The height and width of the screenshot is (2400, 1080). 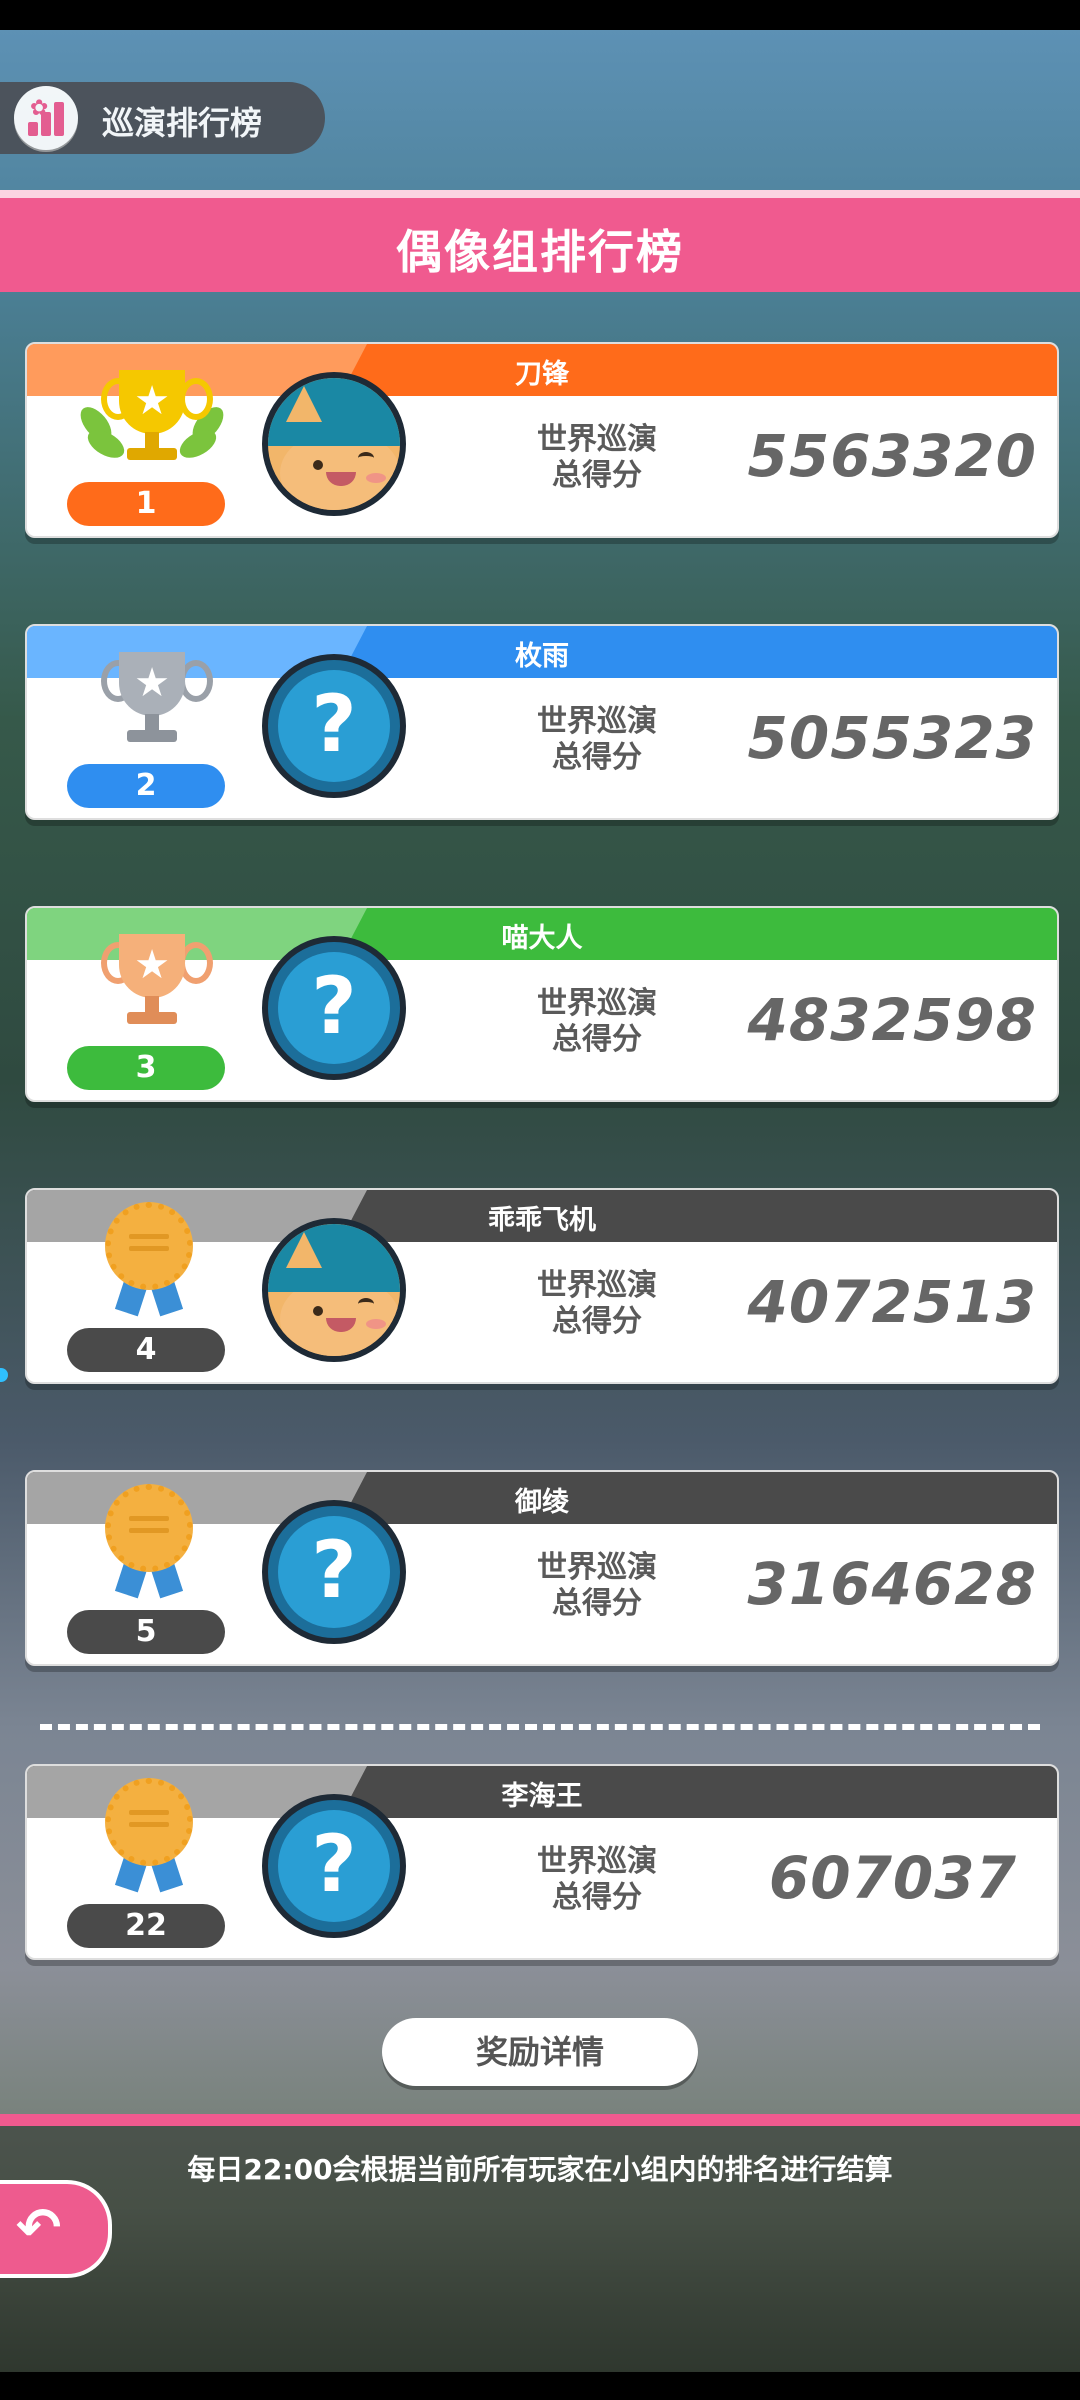 I want to click on ranking-card-4: 乖乖飞机 4 世界巡演 总得分 4072513, so click(x=542, y=1286).